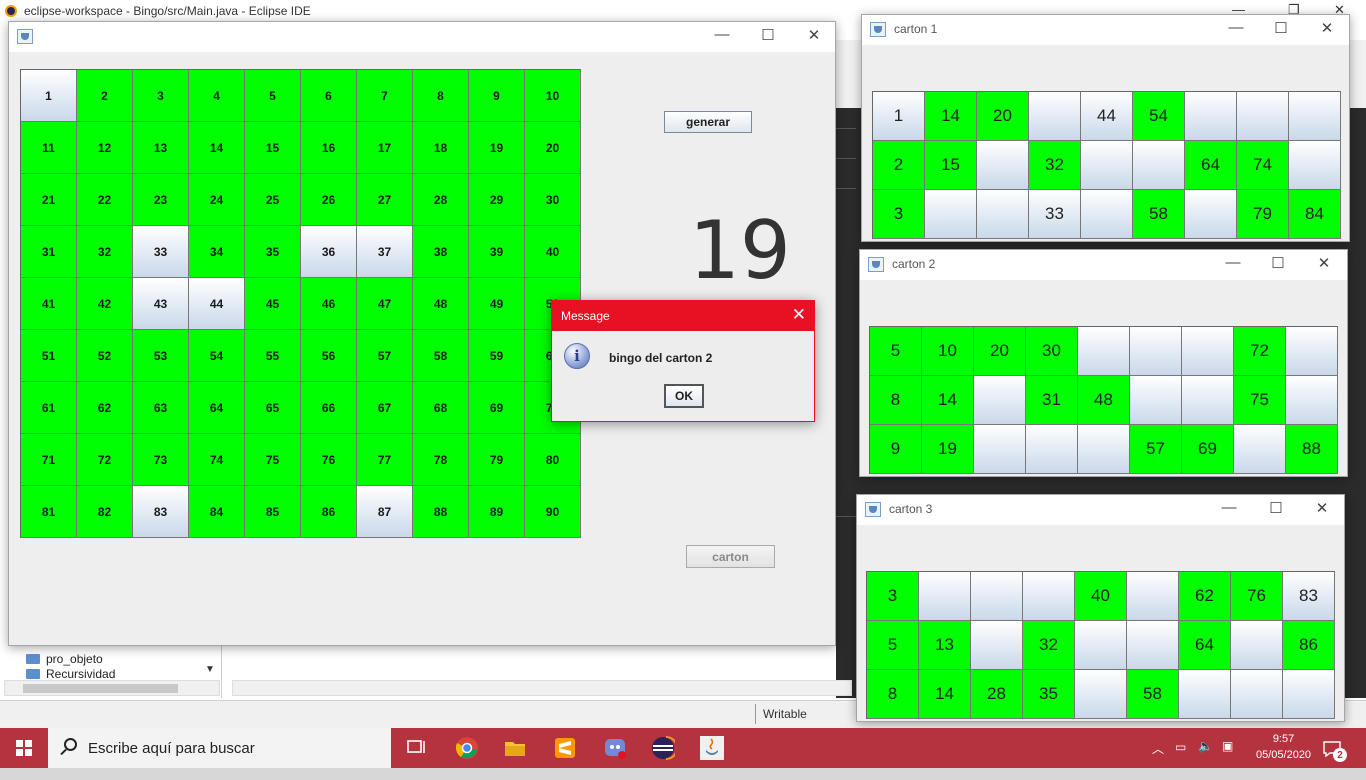 The image size is (1366, 780). I want to click on ok-button: OK, so click(684, 396).